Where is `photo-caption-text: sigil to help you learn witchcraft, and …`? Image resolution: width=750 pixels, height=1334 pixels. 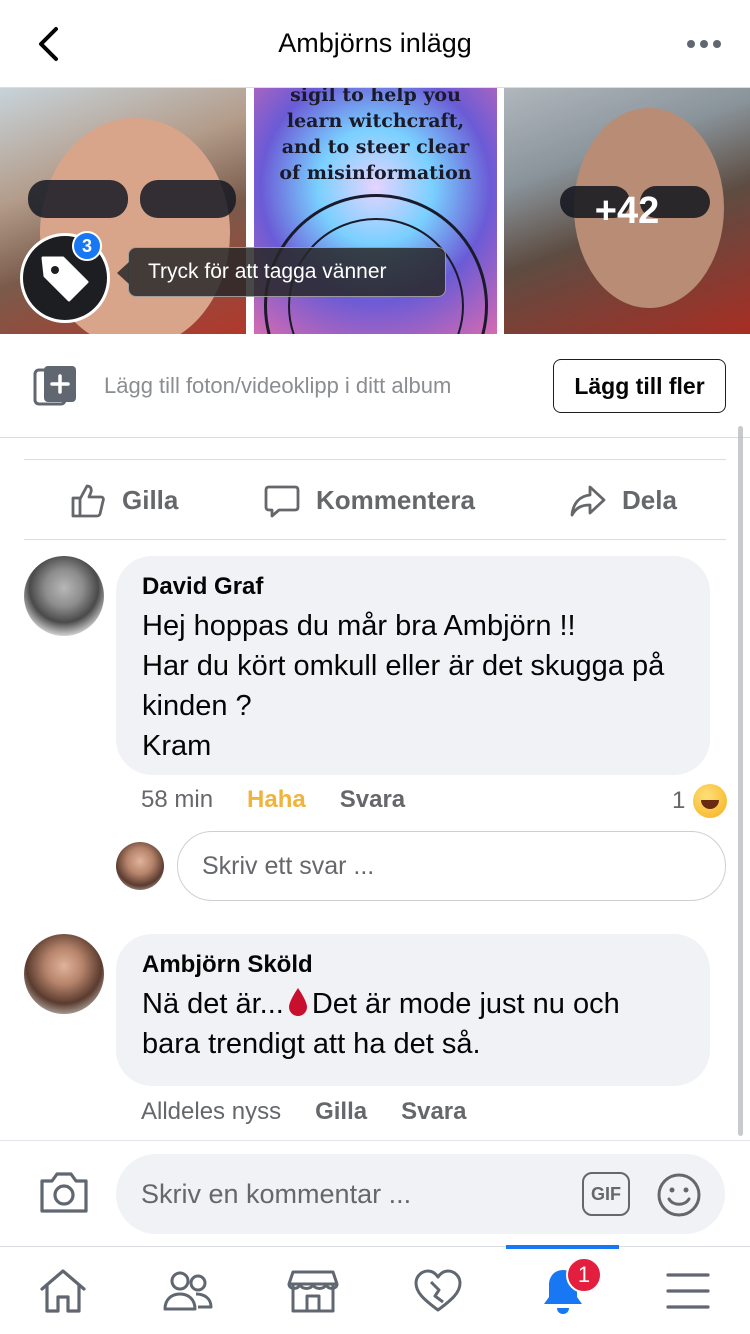
photo-caption-text: sigil to help you learn witchcraft, and … is located at coordinates (375, 137).